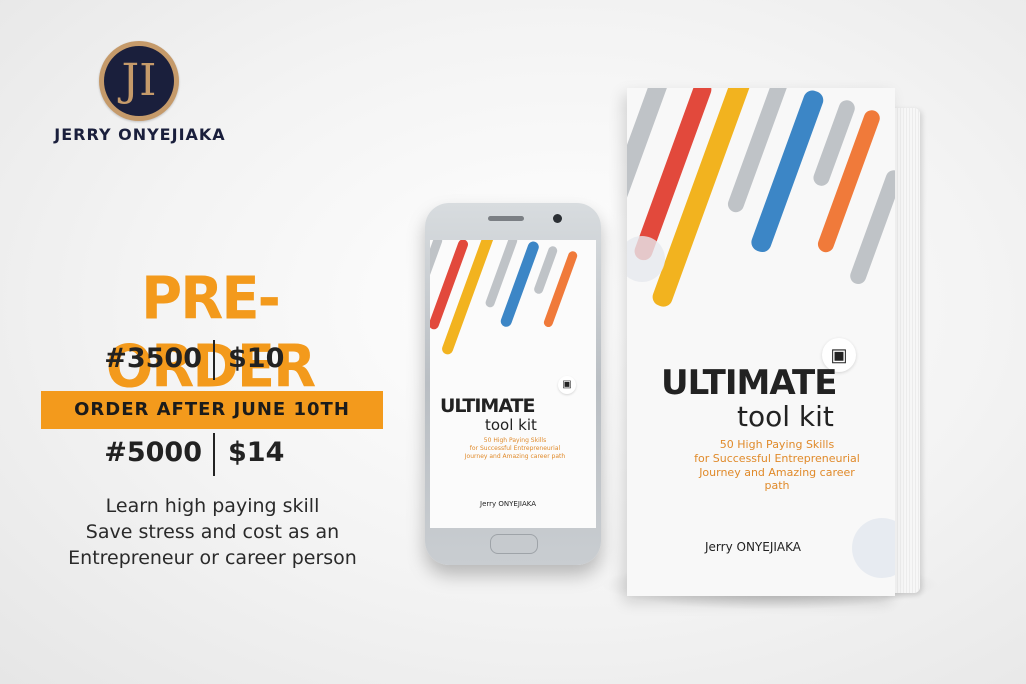 The width and height of the screenshot is (1026, 684). Describe the element at coordinates (212, 506) in the screenshot. I see `tagline-line: Learn high paying skill` at that location.